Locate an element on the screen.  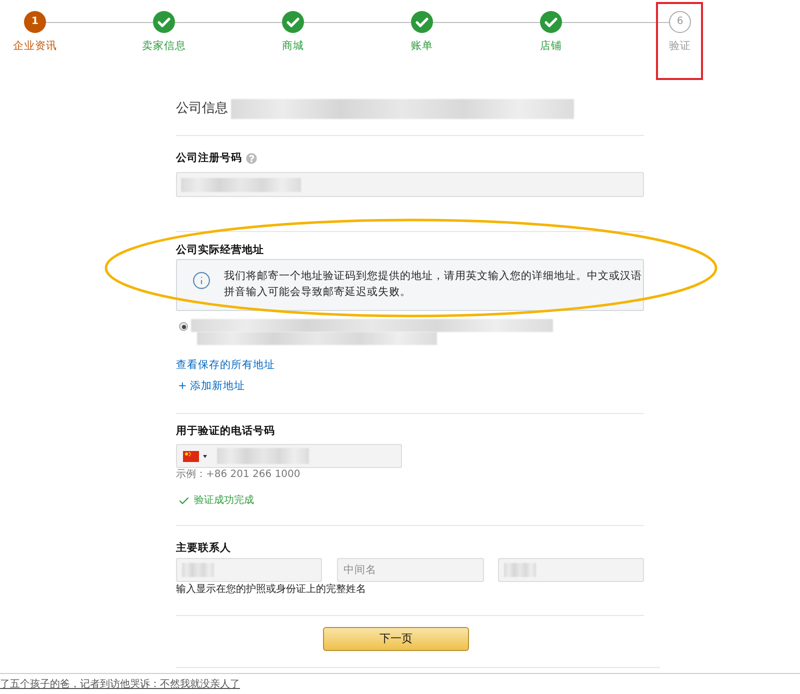
example-text: 示例：+86 201 266 1000 is located at coordinates (238, 475).